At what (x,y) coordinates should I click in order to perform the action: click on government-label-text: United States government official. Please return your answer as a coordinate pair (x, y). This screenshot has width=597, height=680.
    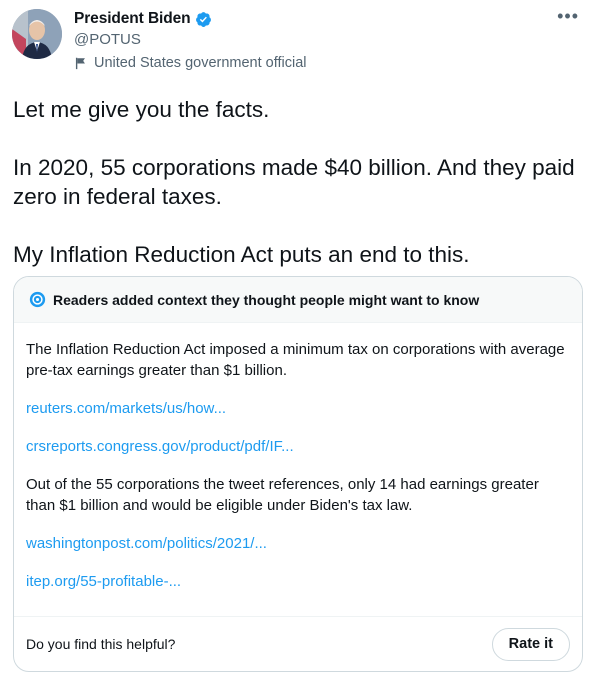
    Looking at the image, I should click on (200, 63).